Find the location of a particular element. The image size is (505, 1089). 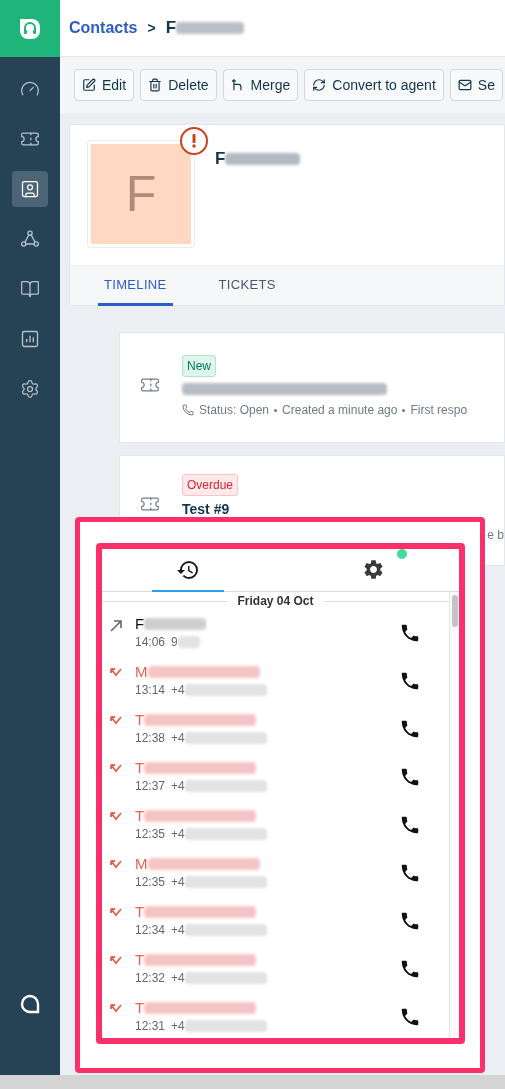

call-row: T 12:32 +4 is located at coordinates (275, 970).